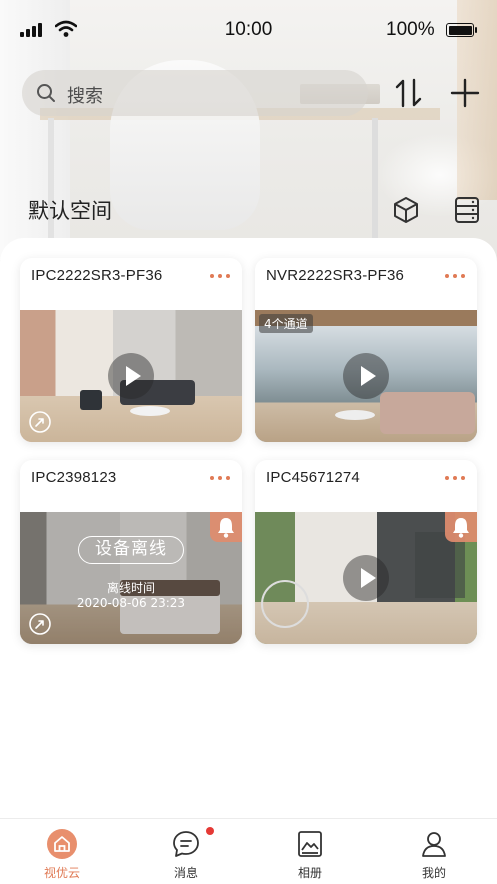 The width and height of the screenshot is (497, 884). I want to click on device-card: IPC2398123 设备离线 离线时间 2020-08-06 23:23, so click(131, 552).